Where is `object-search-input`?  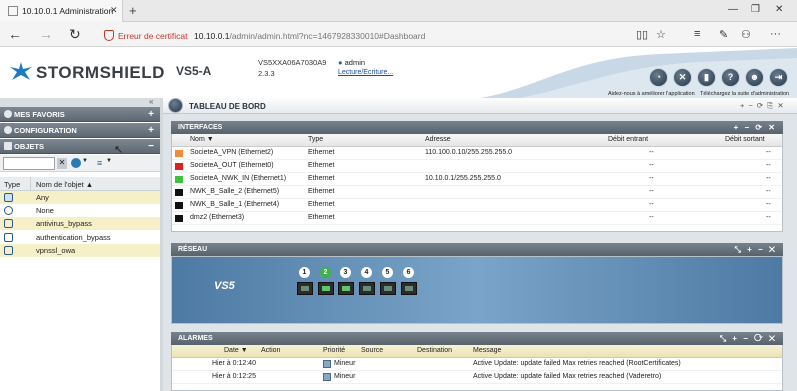
object-search-input is located at coordinates (29, 163).